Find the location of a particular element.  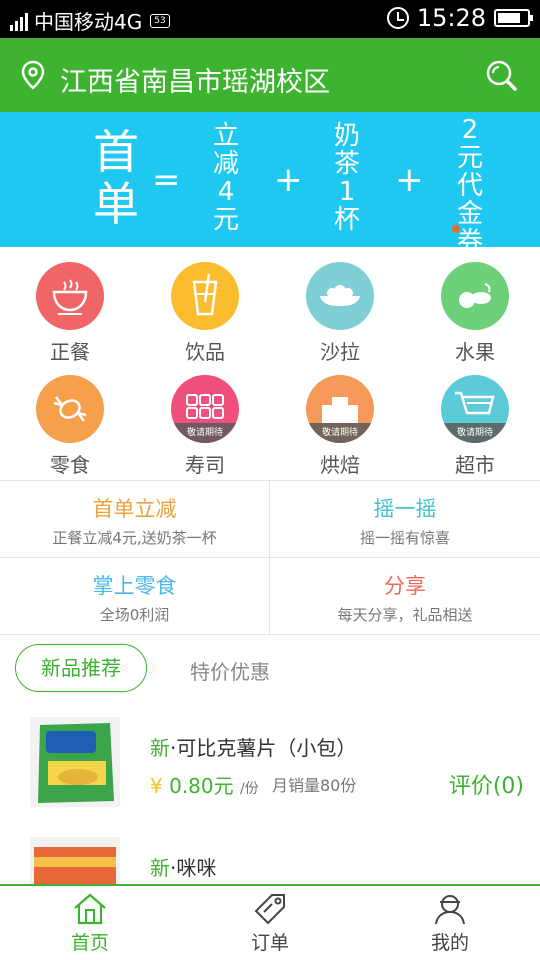

product-name: 新·可比克薯片（小包） is located at coordinates (253, 746).